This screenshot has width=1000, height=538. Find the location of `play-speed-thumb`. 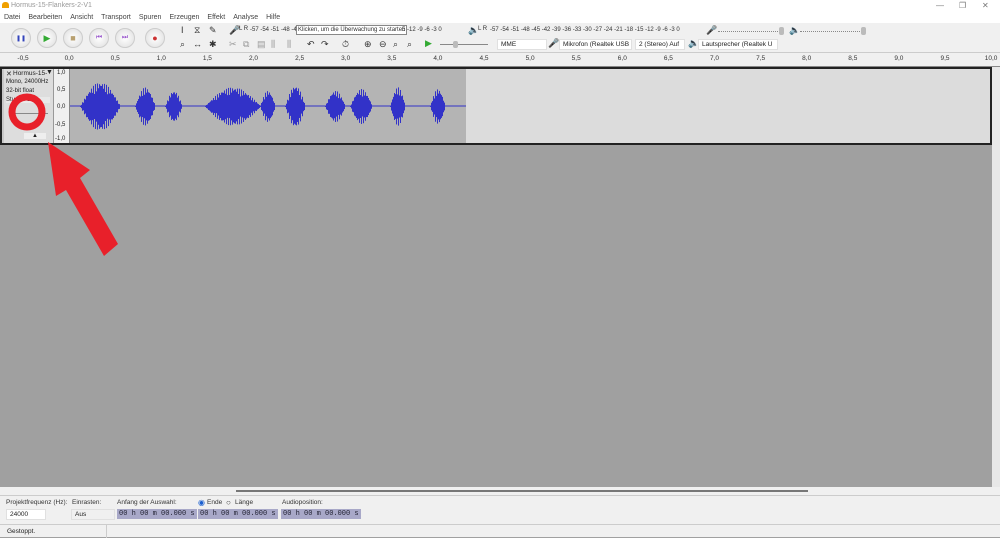

play-speed-thumb is located at coordinates (455, 44).